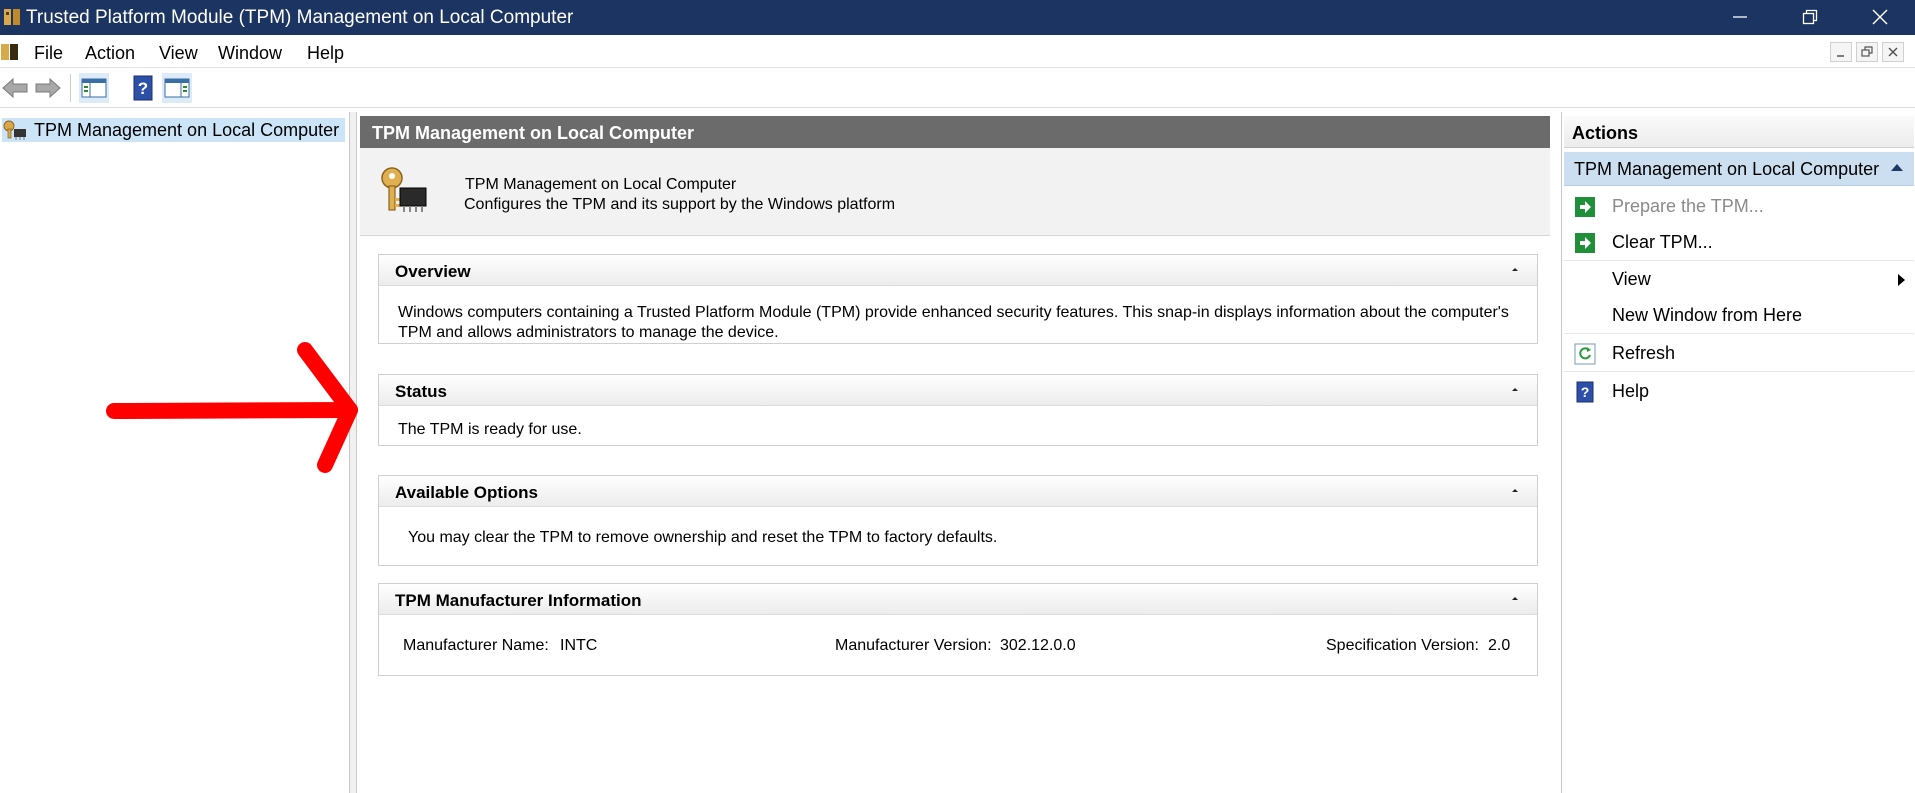 The height and width of the screenshot is (793, 1915). Describe the element at coordinates (466, 492) in the screenshot. I see `section-title: Available Options` at that location.